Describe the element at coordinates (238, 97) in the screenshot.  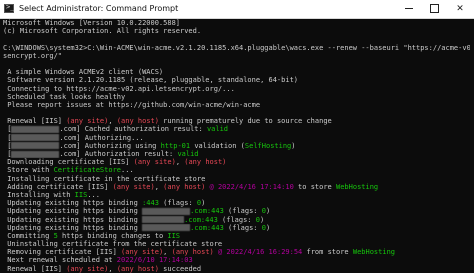
I see `console-line: Scheduled task looks healthy` at that location.